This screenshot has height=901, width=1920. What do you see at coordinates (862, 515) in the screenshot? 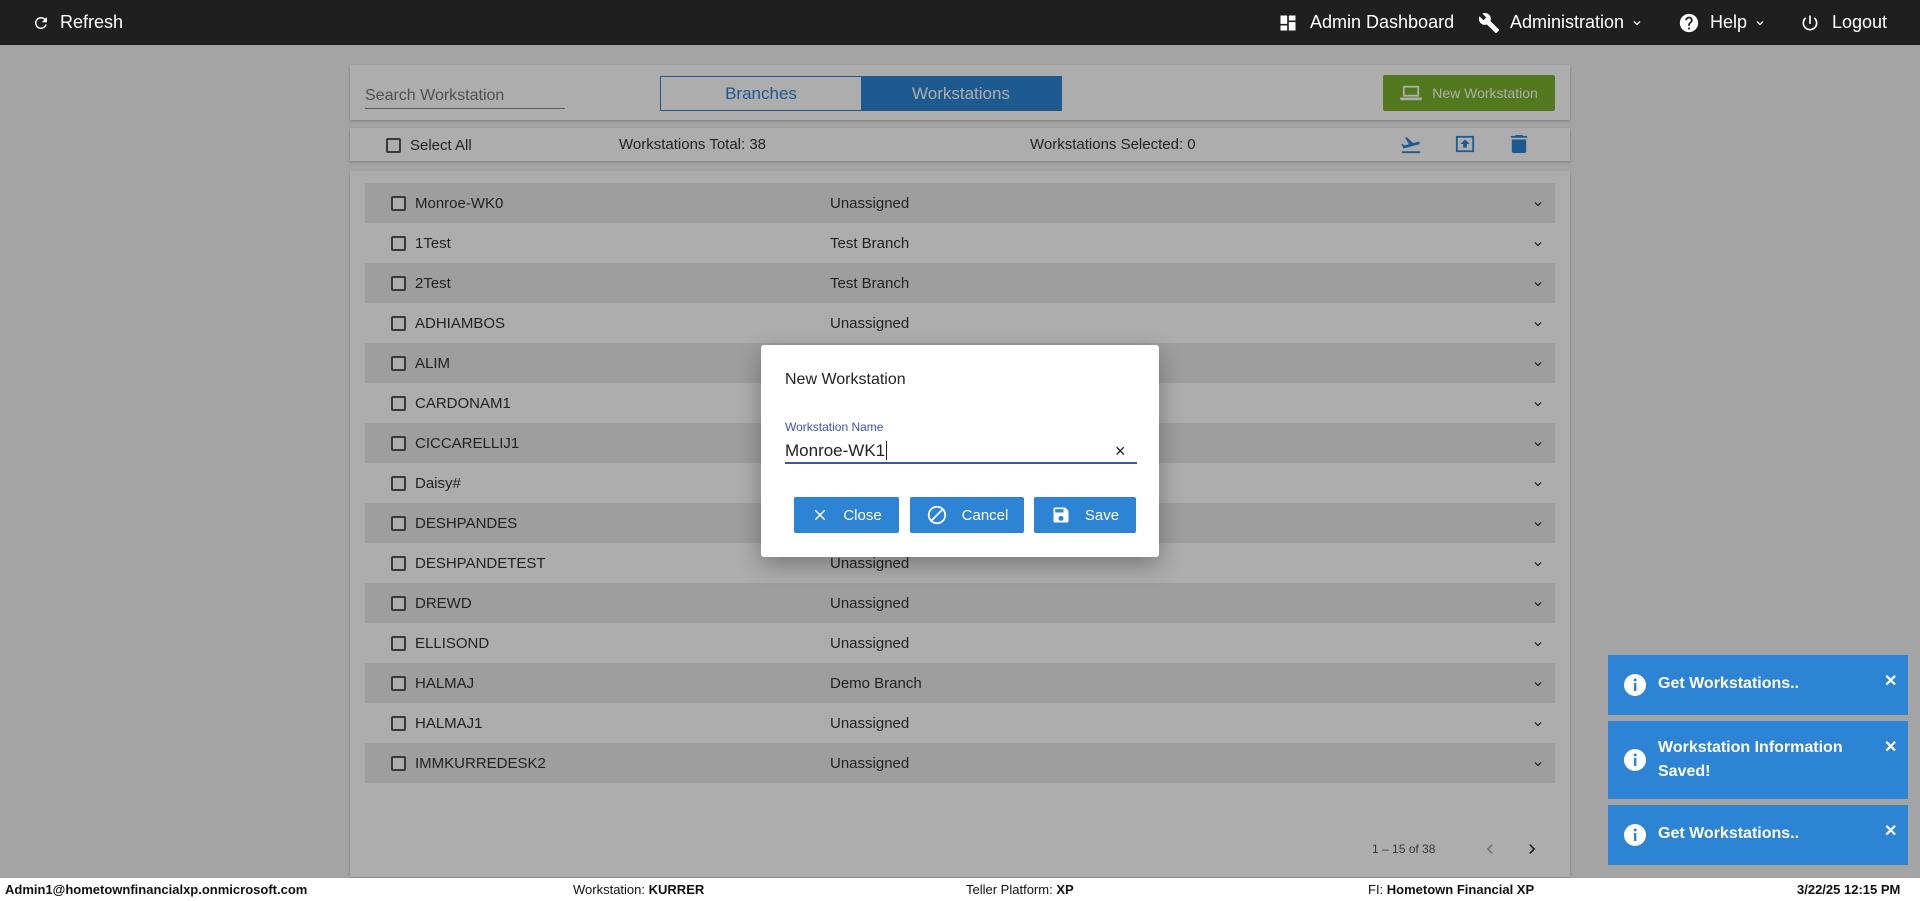
I see `close-label: Close` at bounding box center [862, 515].